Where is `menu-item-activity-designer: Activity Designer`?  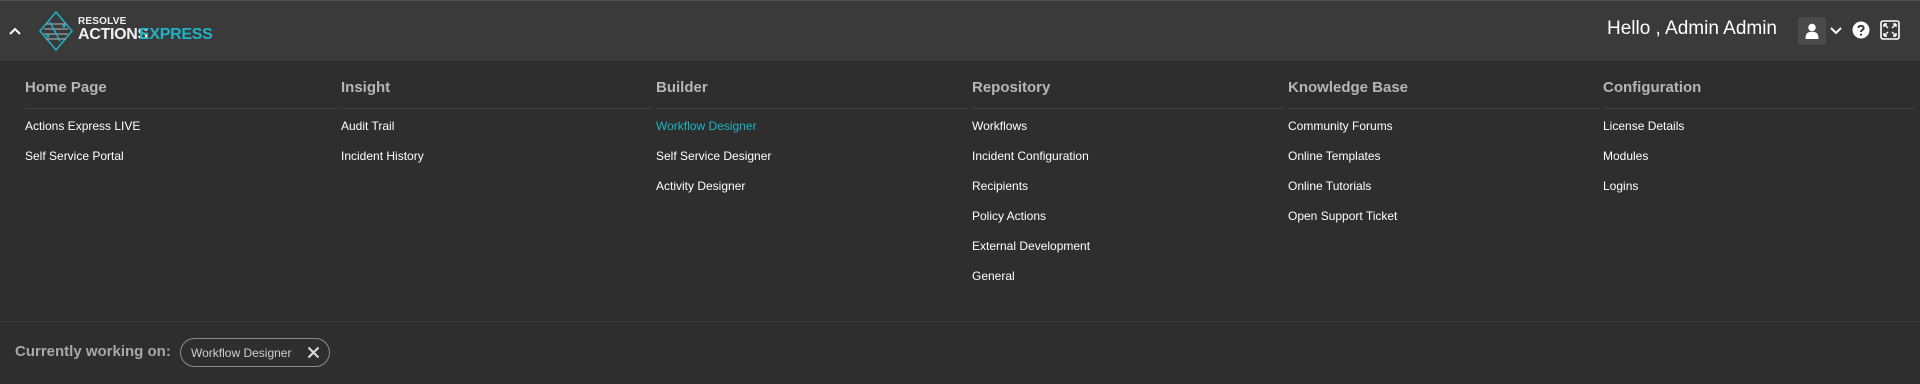 menu-item-activity-designer: Activity Designer is located at coordinates (812, 186).